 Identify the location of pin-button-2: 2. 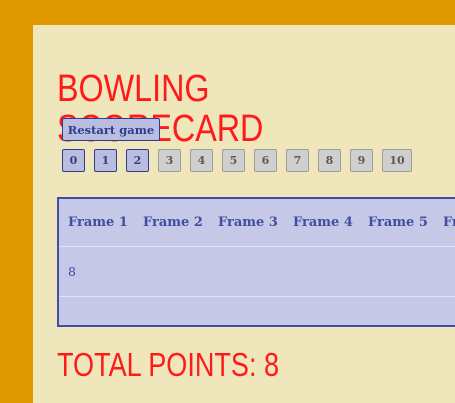
(137, 160).